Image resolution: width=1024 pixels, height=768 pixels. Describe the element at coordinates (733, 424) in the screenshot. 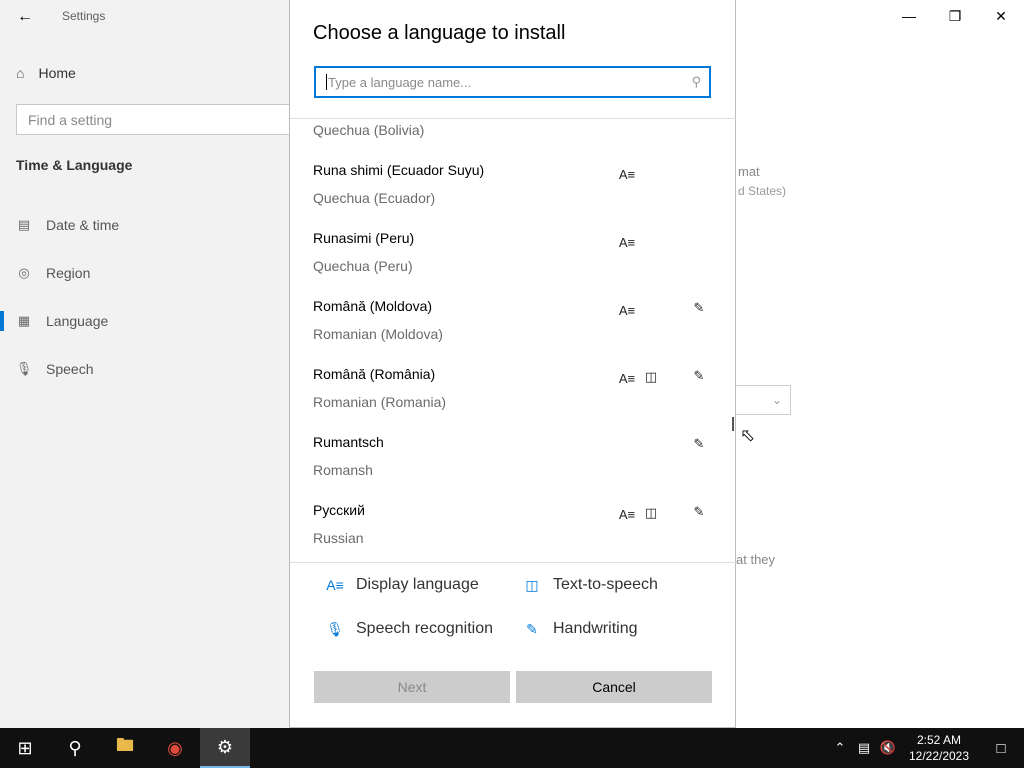

I see `scrollbar-thumb` at that location.